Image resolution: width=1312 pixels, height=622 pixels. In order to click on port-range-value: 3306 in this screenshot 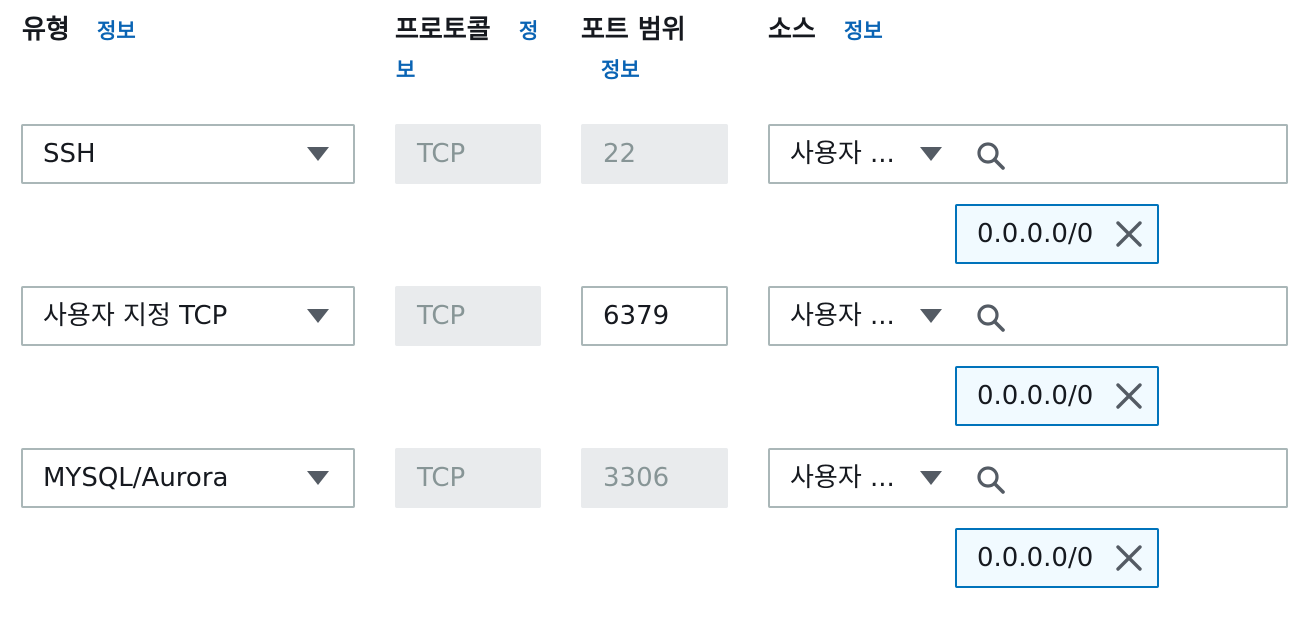, I will do `click(636, 478)`.